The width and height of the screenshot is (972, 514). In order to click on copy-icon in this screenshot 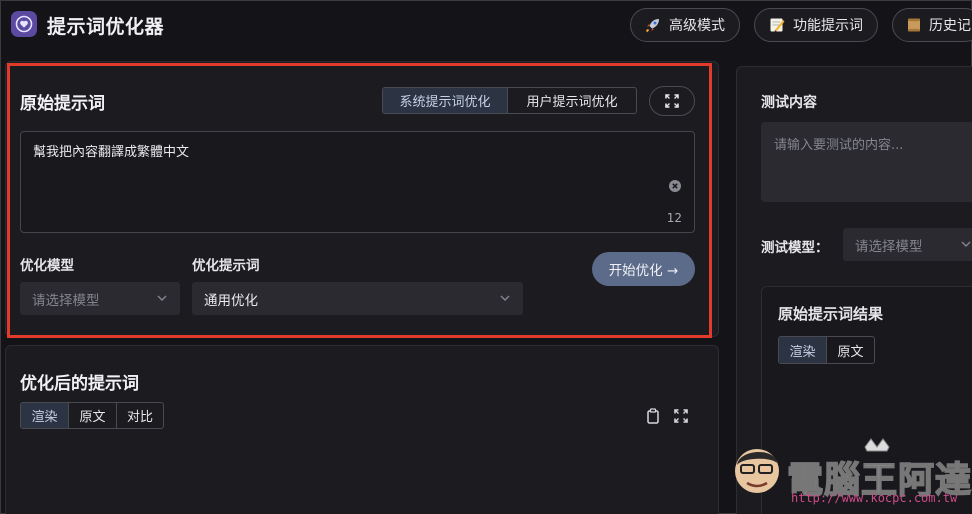, I will do `click(653, 418)`.